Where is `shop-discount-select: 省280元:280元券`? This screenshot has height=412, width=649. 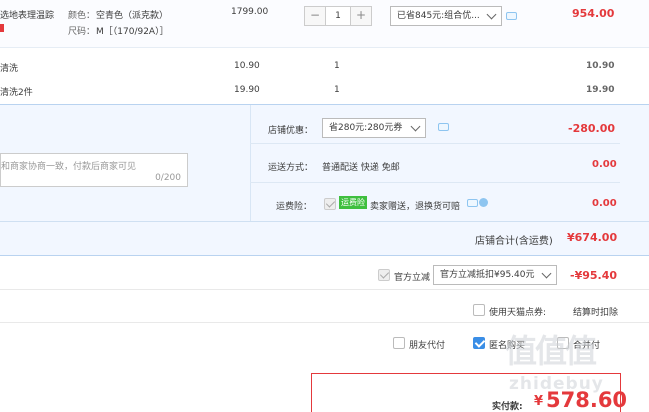
shop-discount-select: 省280元:280元券 is located at coordinates (374, 128).